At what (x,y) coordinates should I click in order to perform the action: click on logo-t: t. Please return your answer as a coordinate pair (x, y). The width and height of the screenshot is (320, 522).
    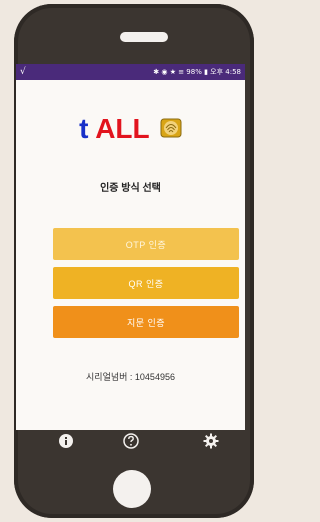
    Looking at the image, I should click on (84, 128).